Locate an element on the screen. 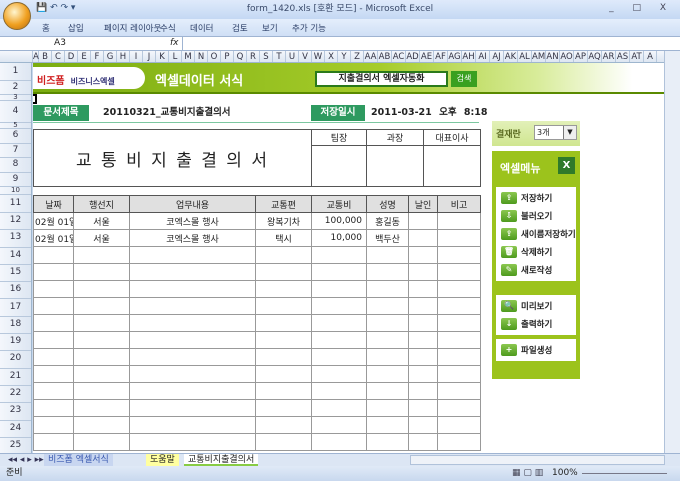 The image size is (680, 481). column-header: AO is located at coordinates (567, 56).